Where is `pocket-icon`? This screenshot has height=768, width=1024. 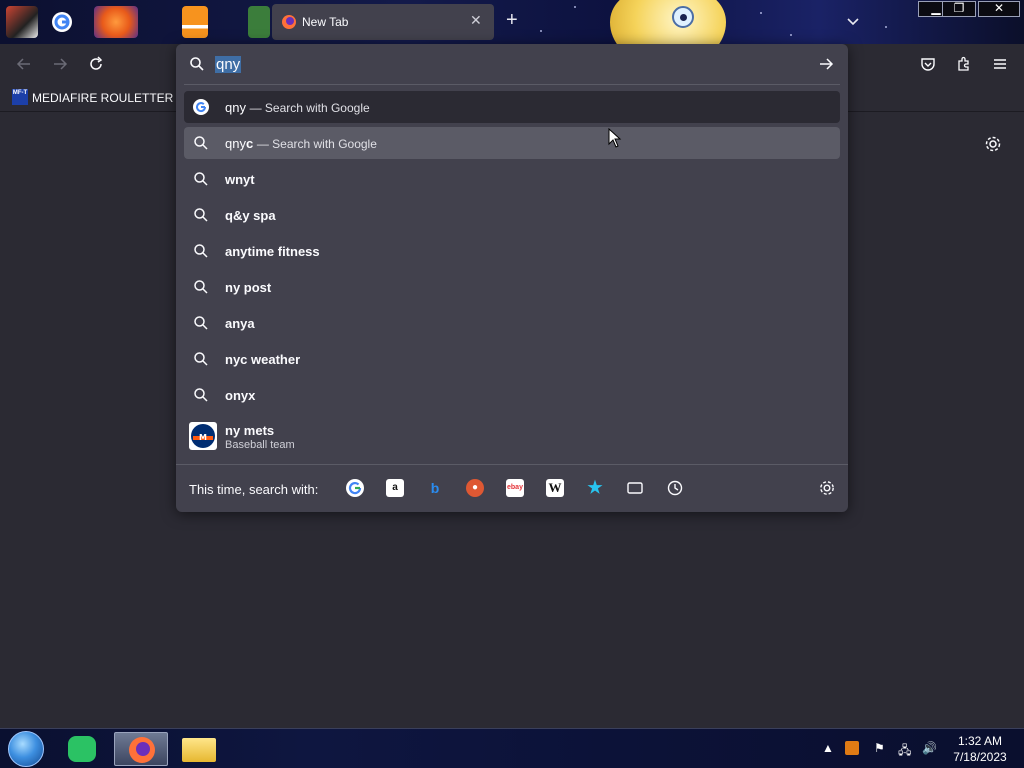 pocket-icon is located at coordinates (928, 64).